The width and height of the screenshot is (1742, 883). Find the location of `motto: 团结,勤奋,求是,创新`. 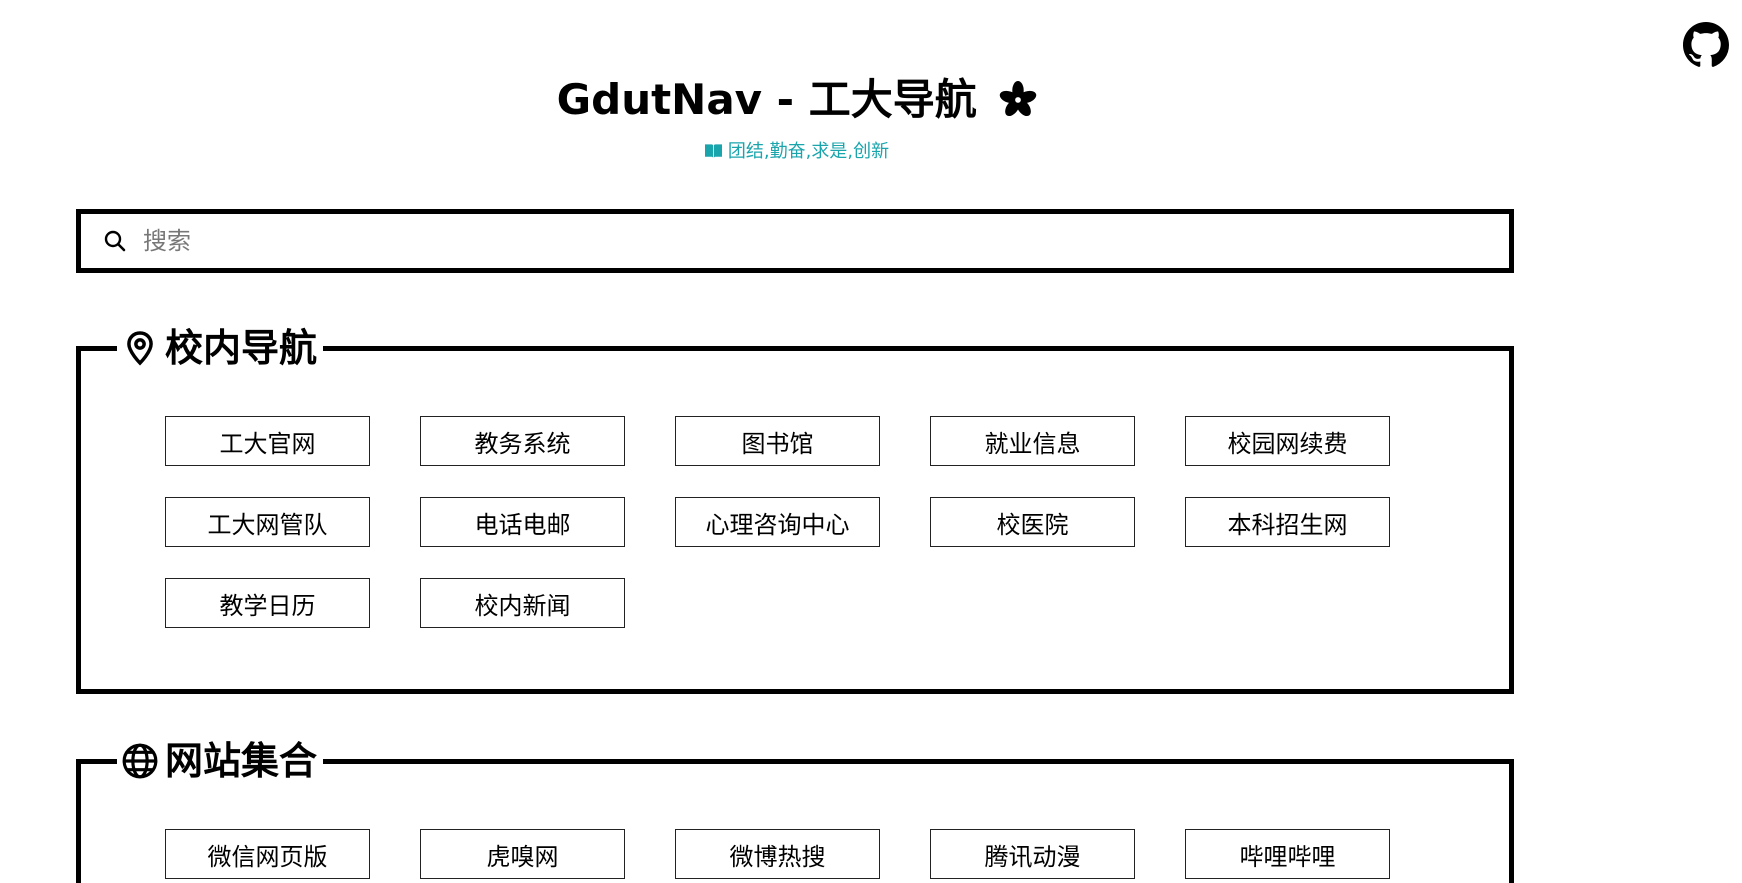

motto: 团结,勤奋,求是,创新 is located at coordinates (797, 152).